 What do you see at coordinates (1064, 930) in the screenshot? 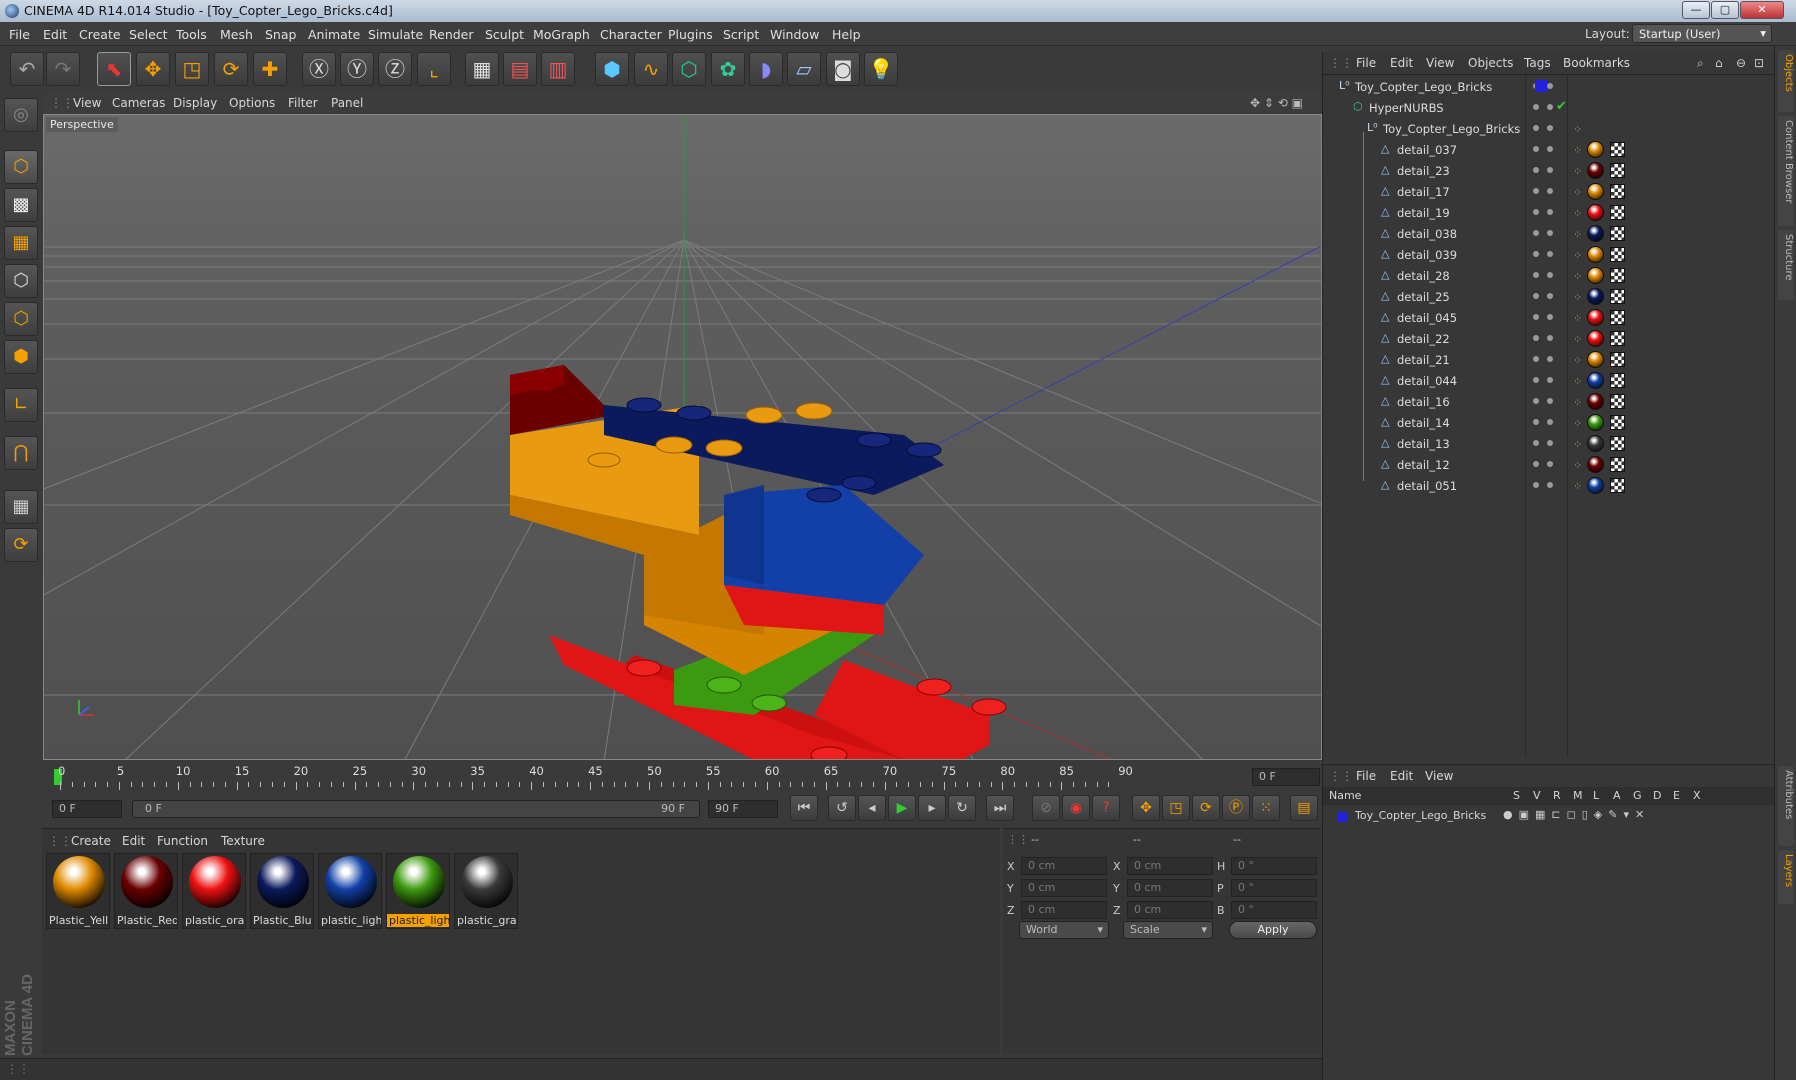
I see `coord-space-select: World ▾` at bounding box center [1064, 930].